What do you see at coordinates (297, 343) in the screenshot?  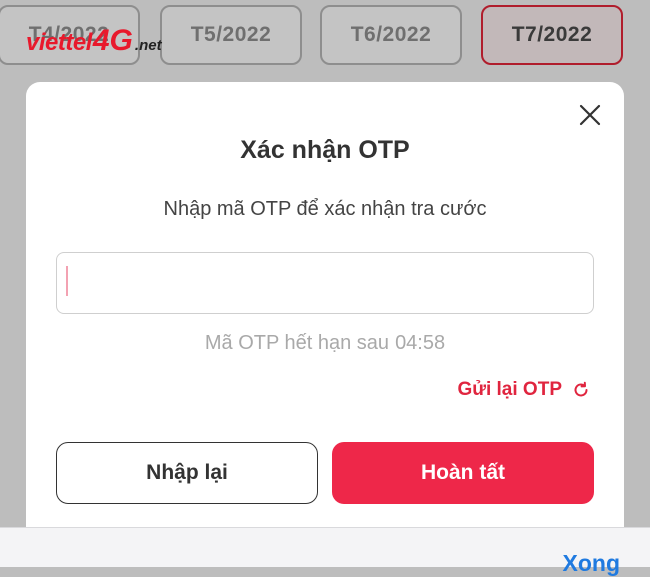 I see `expiry-label: Mã OTP hết hạn sau` at bounding box center [297, 343].